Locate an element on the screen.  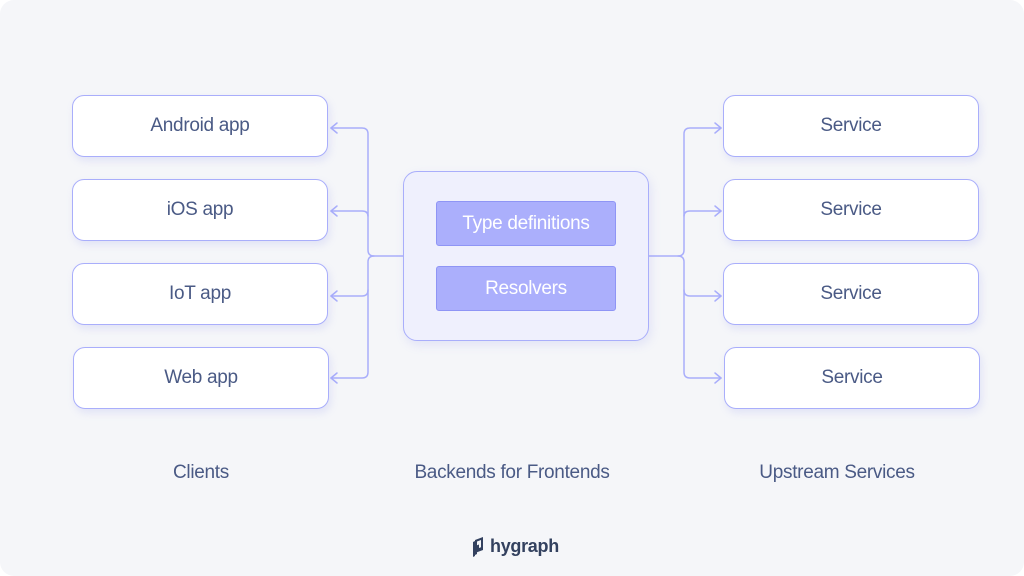
client-label: Web app is located at coordinates (201, 377).